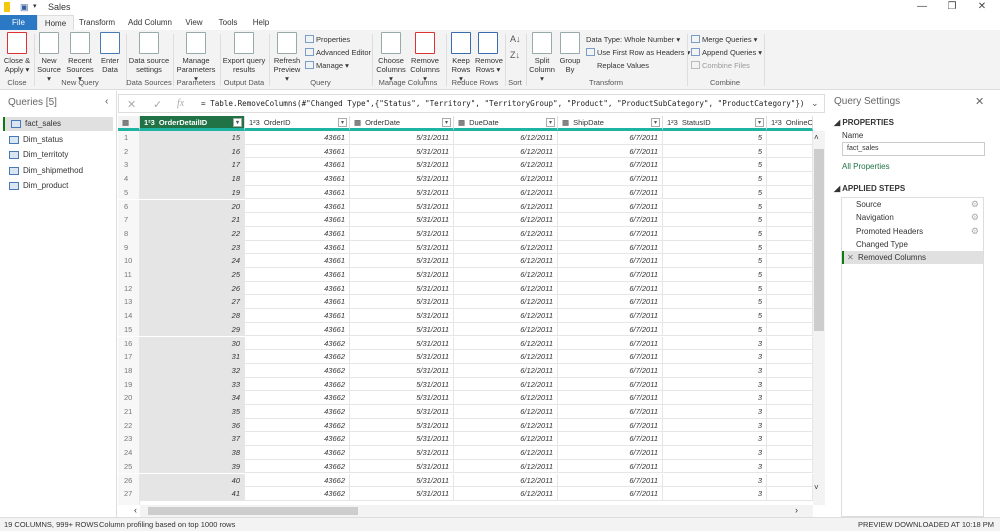 Image resolution: width=1000 pixels, height=531 pixels. I want to click on properties-button: Properties, so click(327, 39).